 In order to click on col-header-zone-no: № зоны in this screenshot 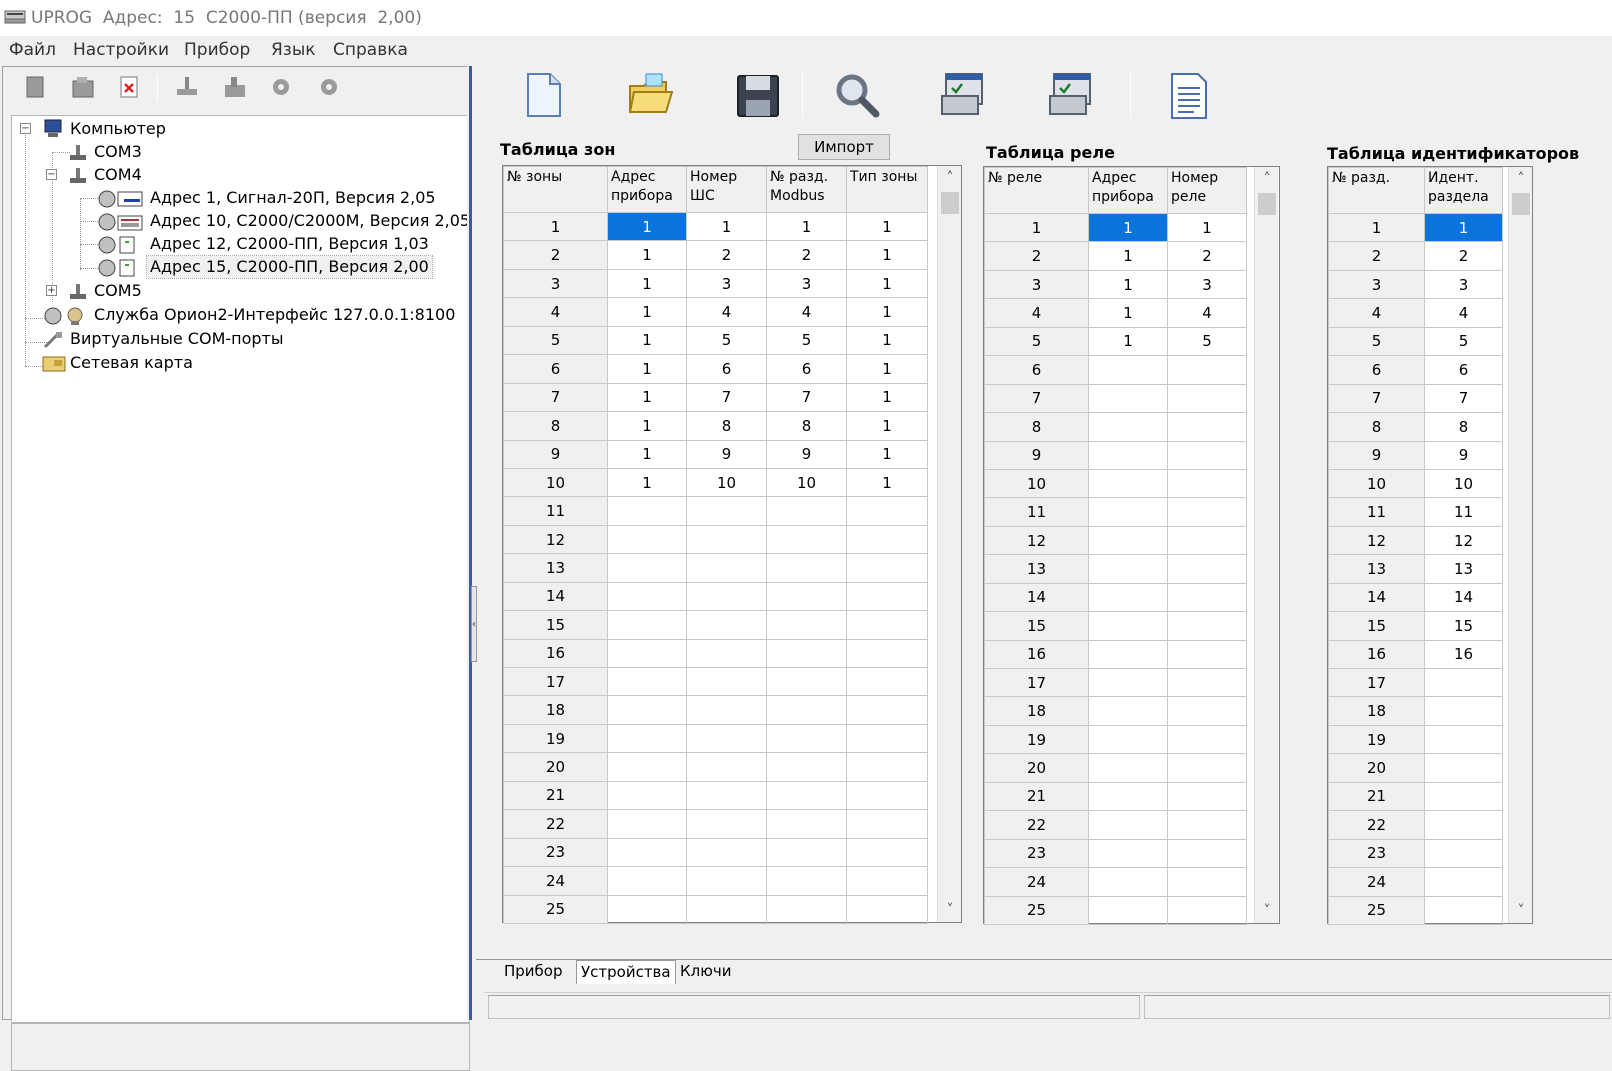, I will do `click(555, 189)`.